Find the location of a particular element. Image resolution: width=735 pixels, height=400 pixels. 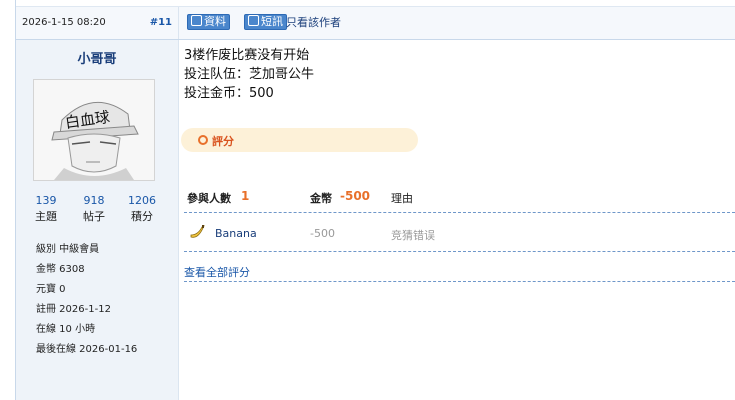

info-online: 在線 10 小時 is located at coordinates (66, 329).